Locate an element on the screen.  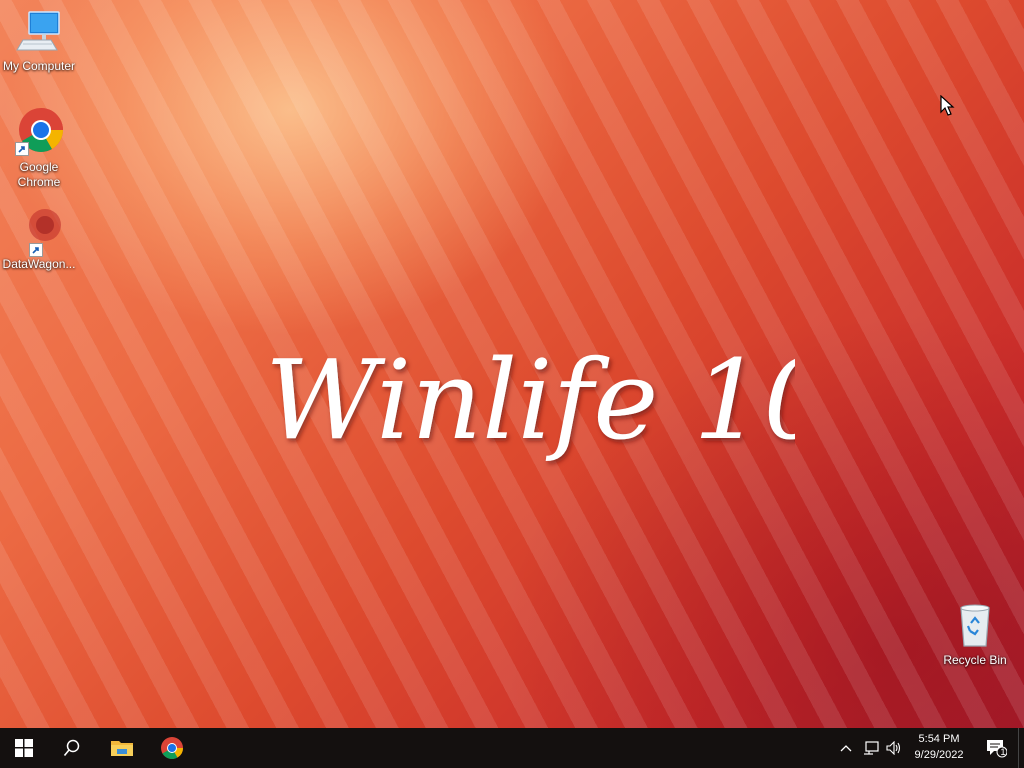
chevron-up-icon is located at coordinates (846, 748).